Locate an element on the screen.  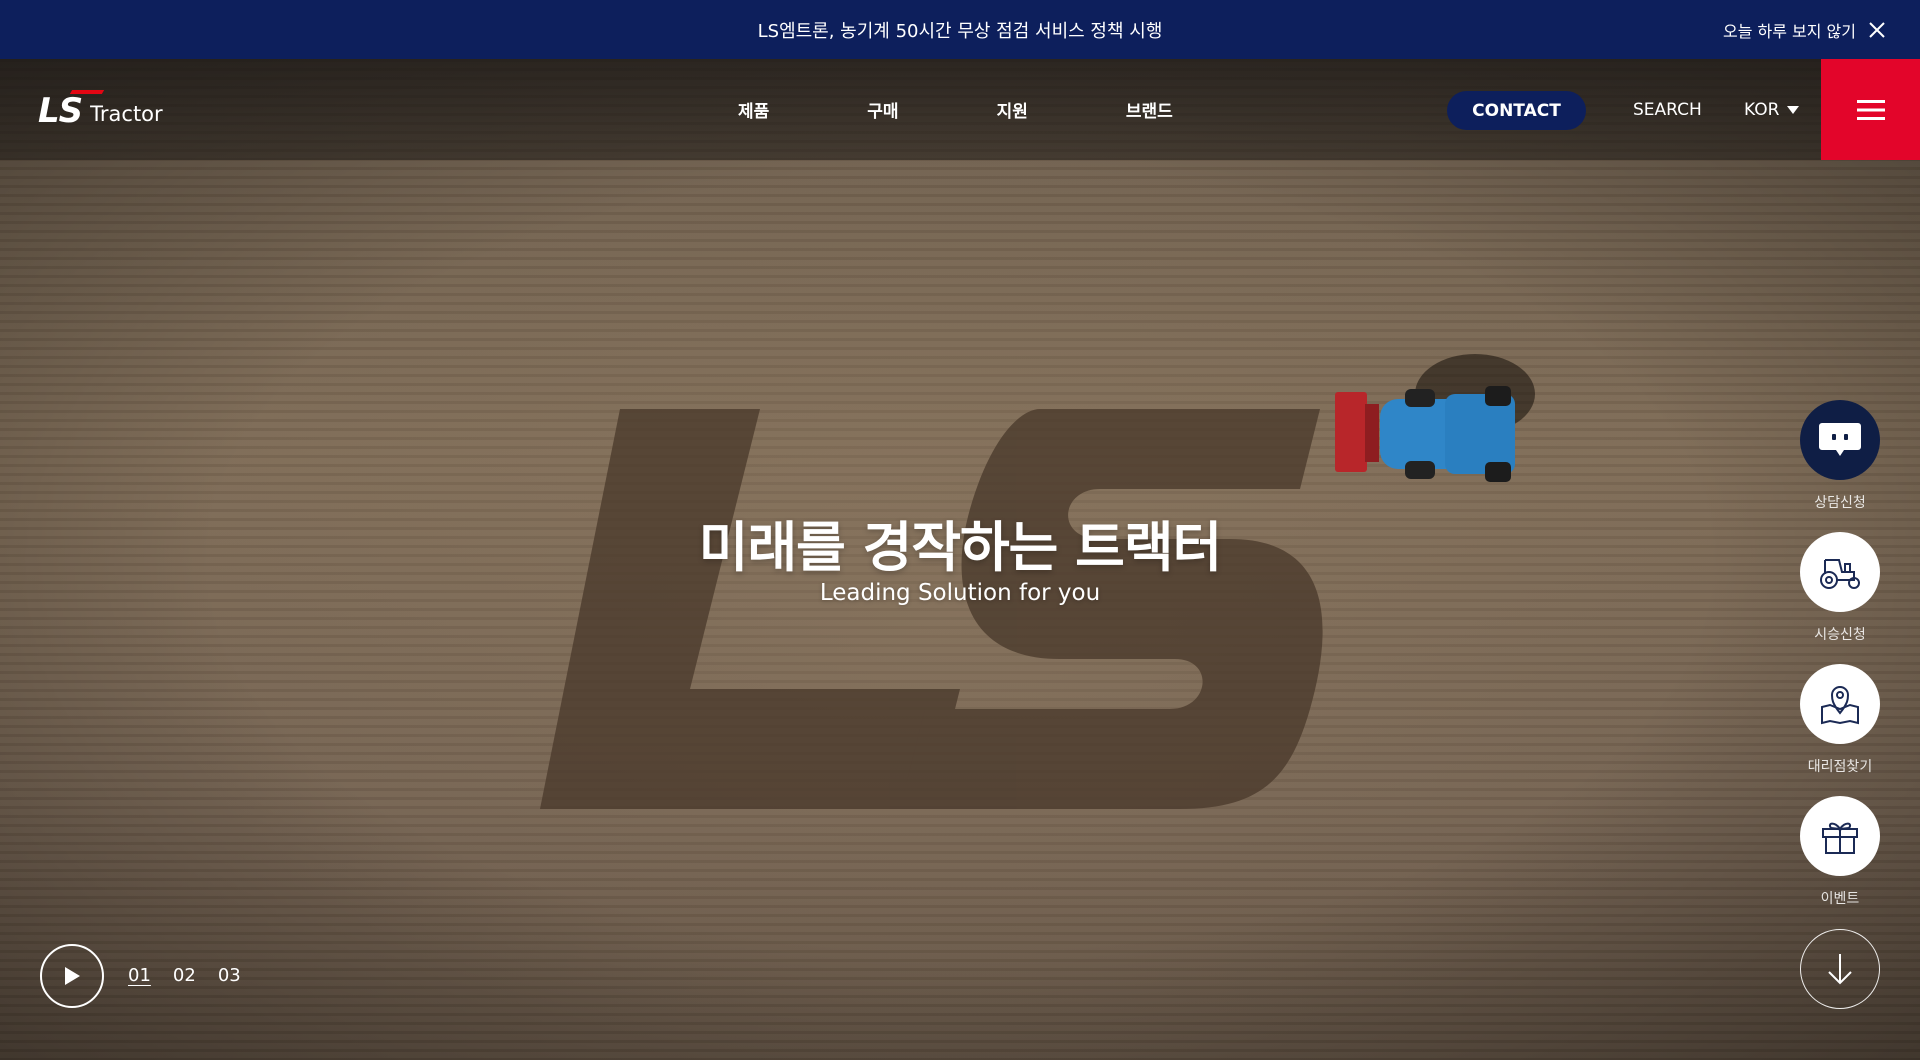
tractor-image is located at coordinates (1435, 418).